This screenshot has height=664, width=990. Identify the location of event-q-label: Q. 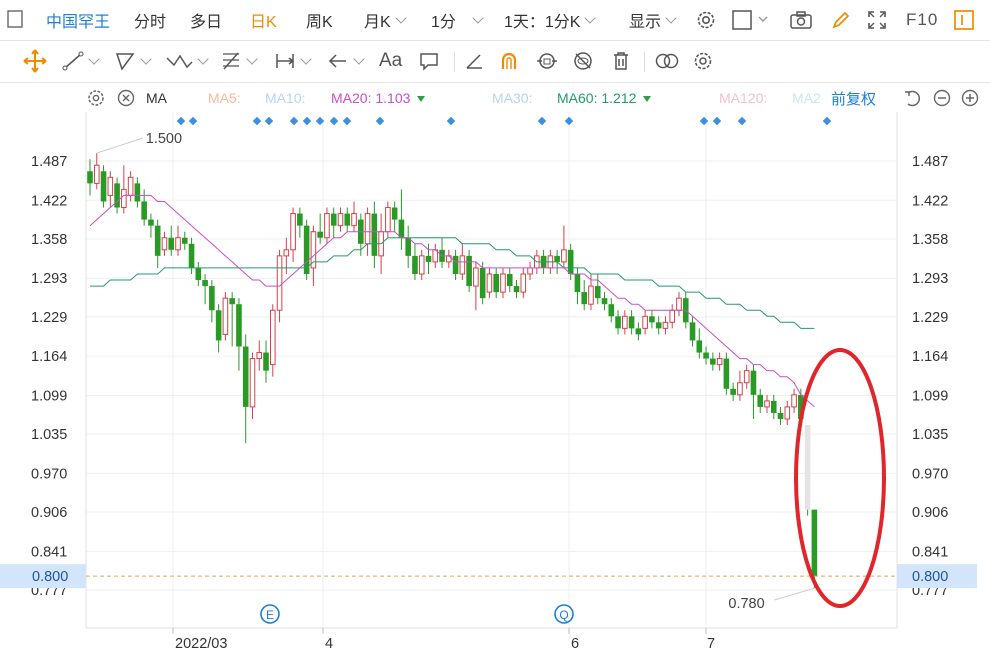
(563, 615).